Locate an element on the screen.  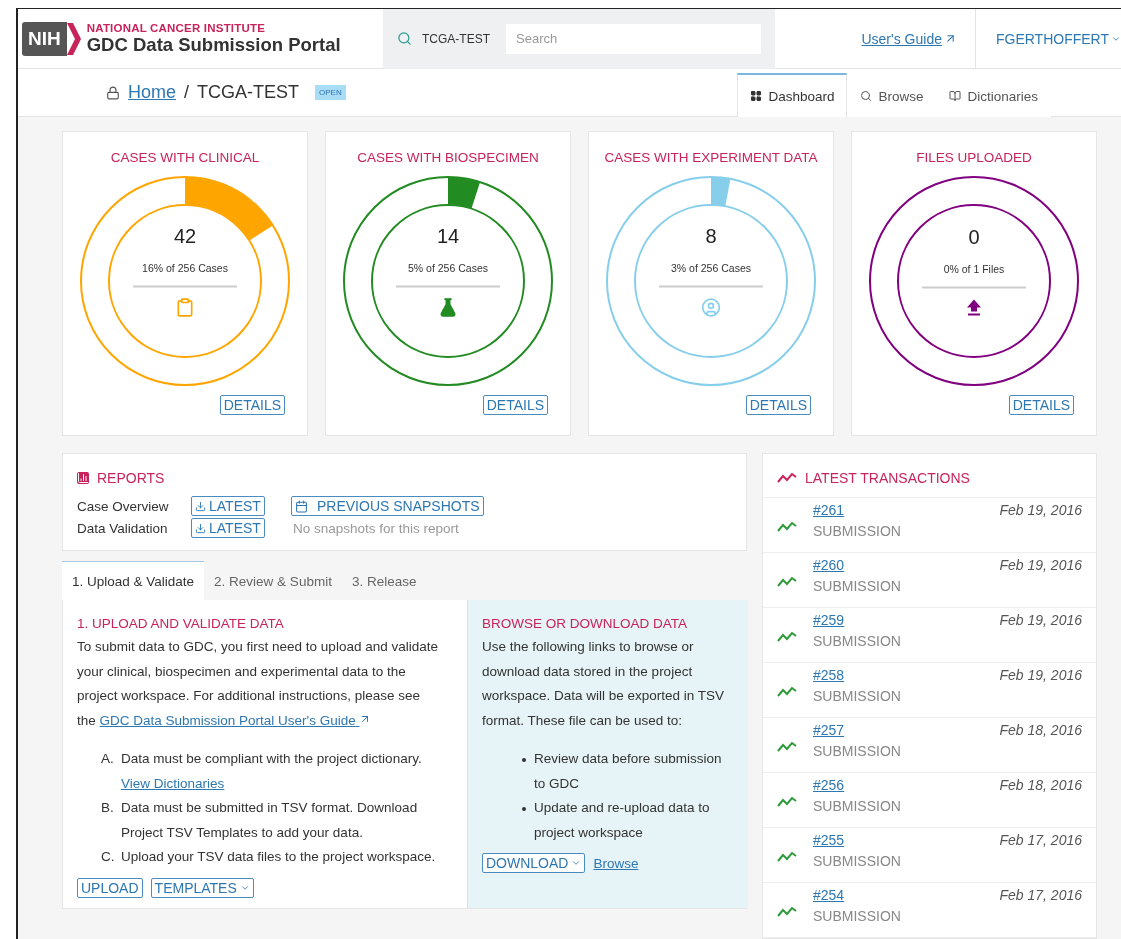
transaction-link: #258 is located at coordinates (829, 675).